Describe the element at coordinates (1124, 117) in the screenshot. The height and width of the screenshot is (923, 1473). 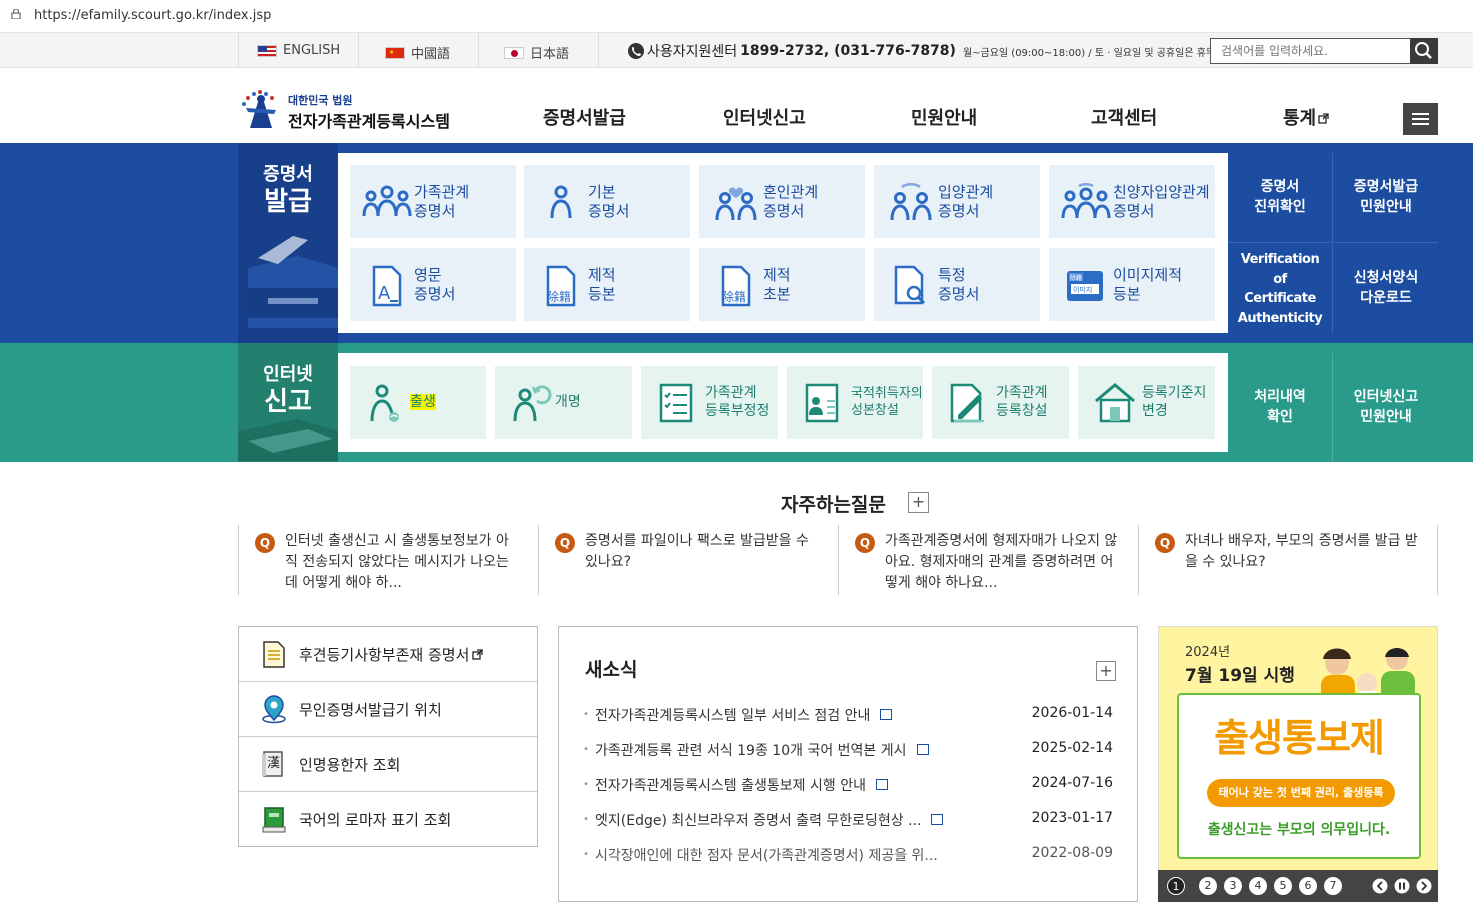
I see `gnb-customer-center: 고객센터` at that location.